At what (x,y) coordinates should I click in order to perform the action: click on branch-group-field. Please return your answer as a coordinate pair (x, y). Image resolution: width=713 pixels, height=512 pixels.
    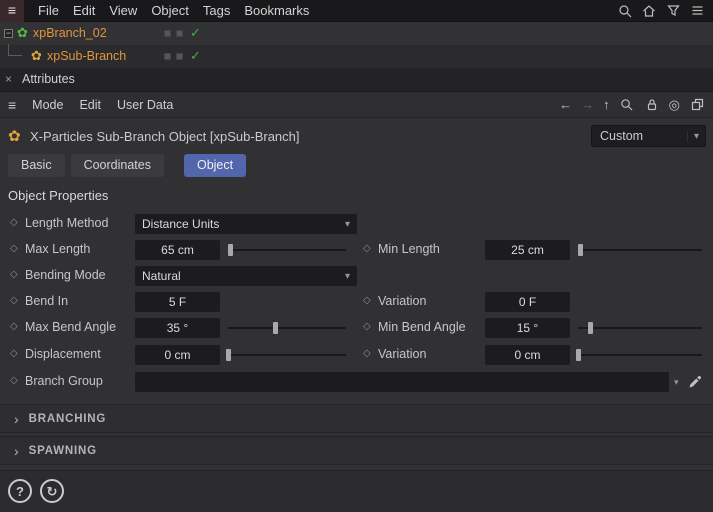
    Looking at the image, I should click on (402, 382).